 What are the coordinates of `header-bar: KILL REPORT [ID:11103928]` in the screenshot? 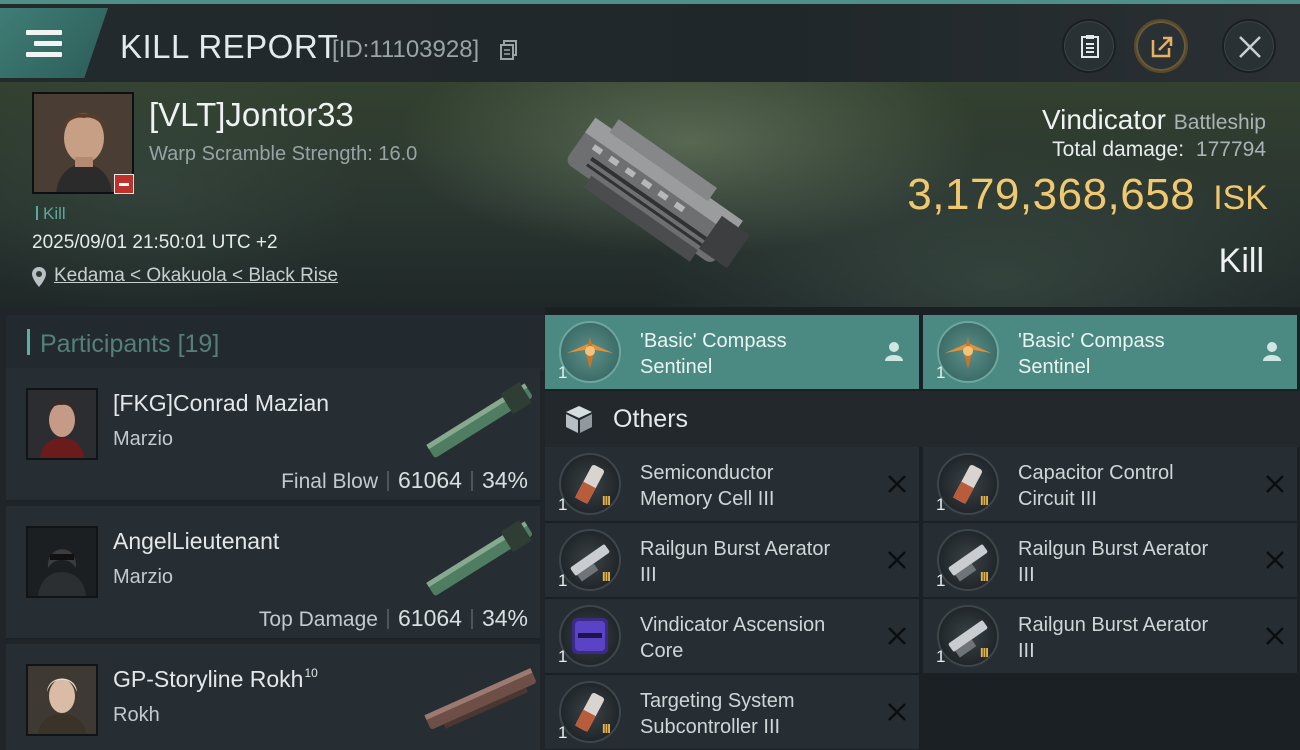 It's located at (650, 41).